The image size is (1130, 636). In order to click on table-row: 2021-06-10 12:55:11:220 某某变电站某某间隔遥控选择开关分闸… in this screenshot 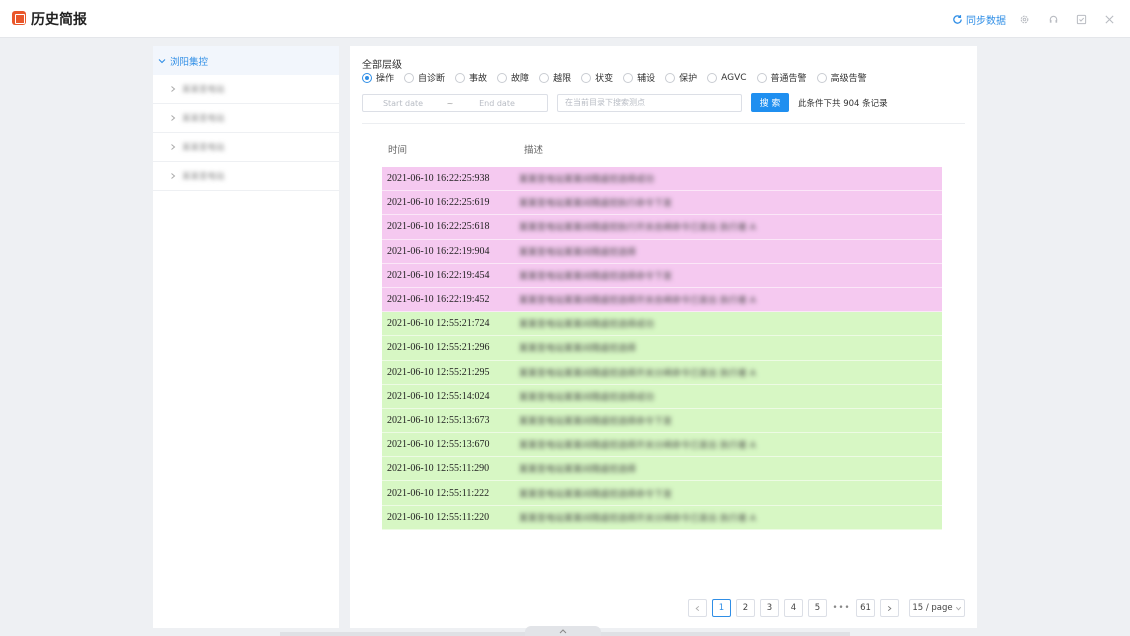, I will do `click(662, 517)`.